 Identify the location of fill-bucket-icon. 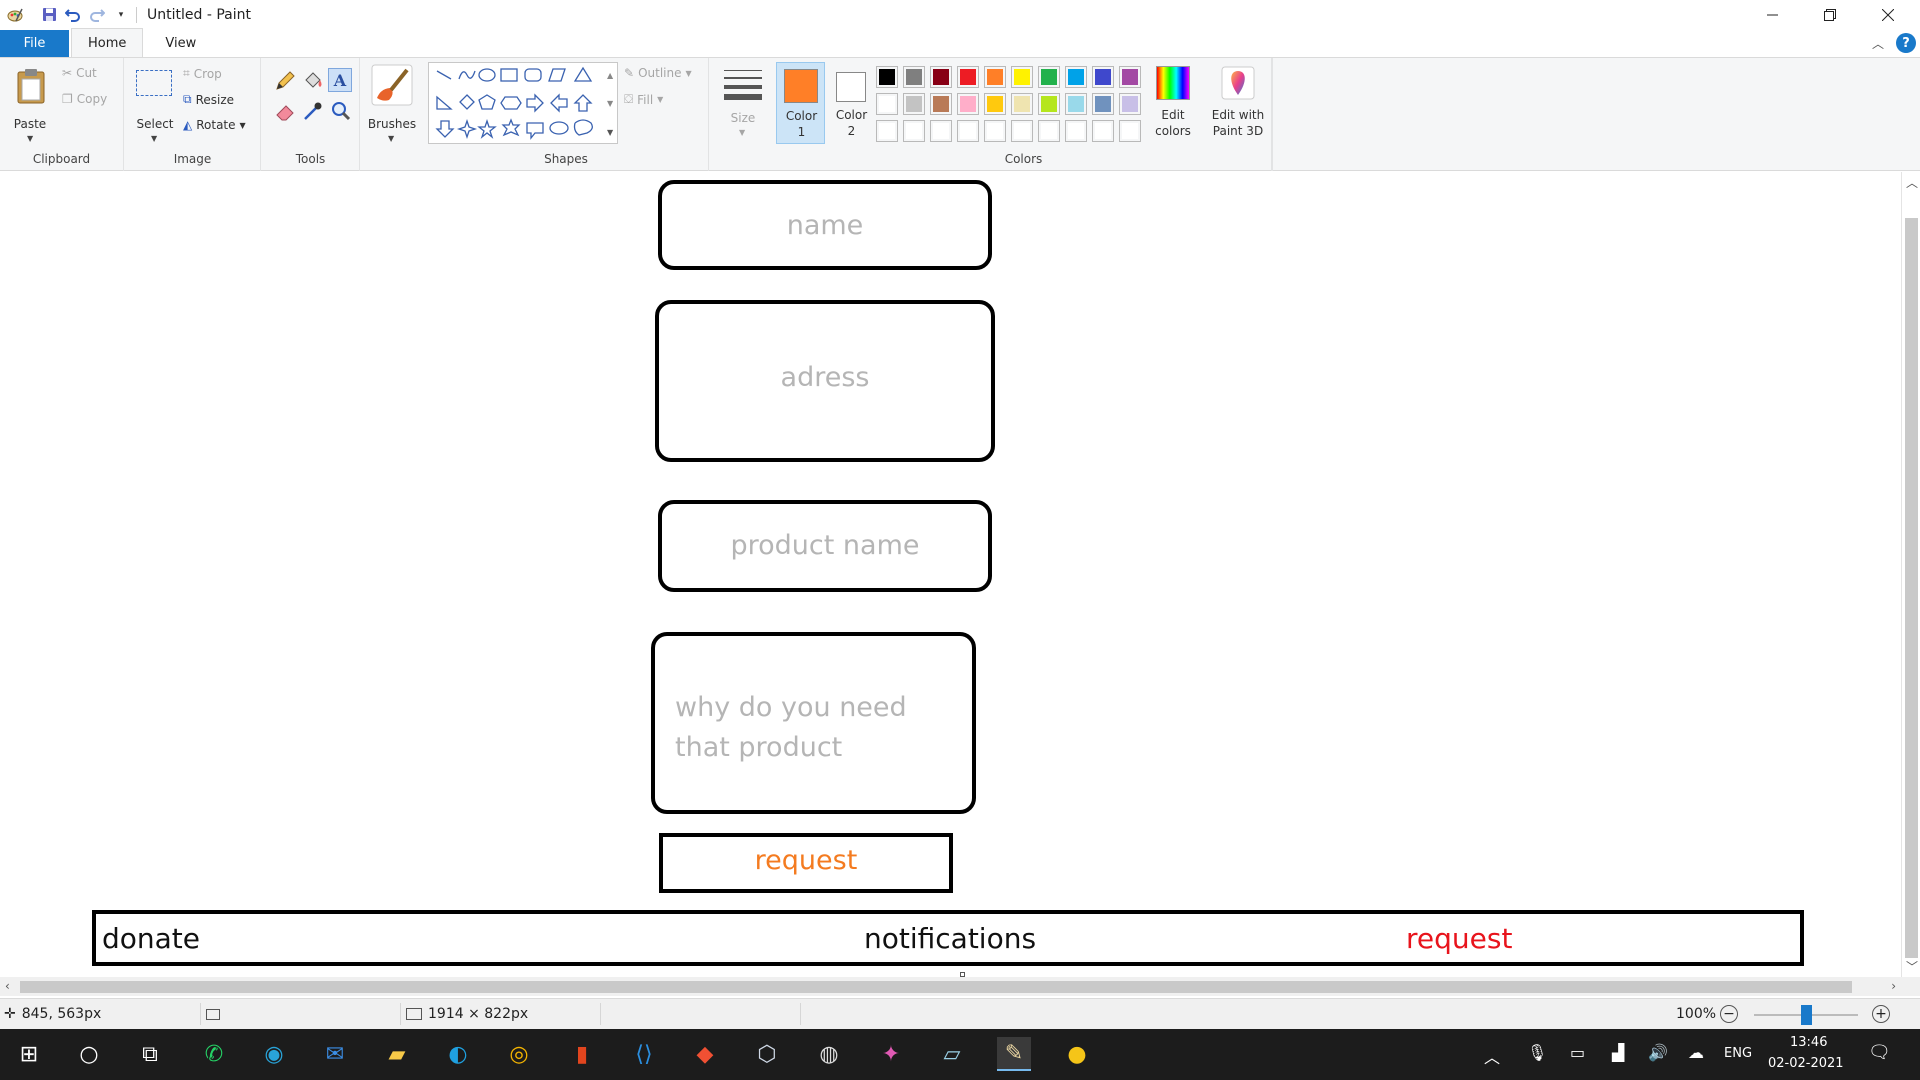
(313, 82).